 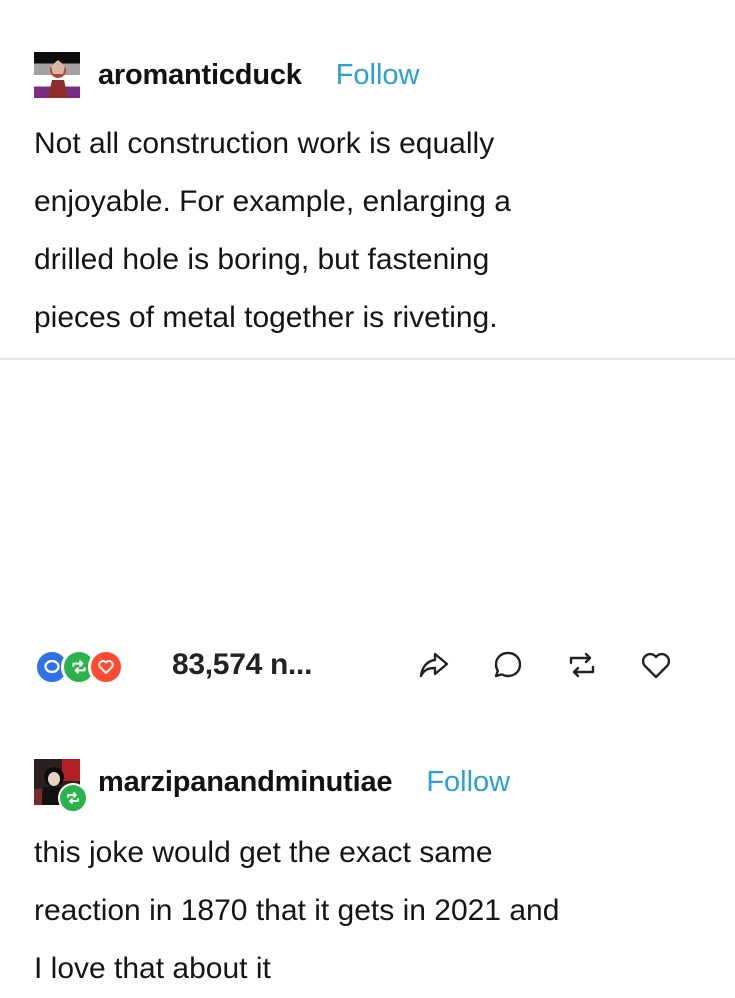 What do you see at coordinates (582, 665) in the screenshot?
I see `reblog-icon` at bounding box center [582, 665].